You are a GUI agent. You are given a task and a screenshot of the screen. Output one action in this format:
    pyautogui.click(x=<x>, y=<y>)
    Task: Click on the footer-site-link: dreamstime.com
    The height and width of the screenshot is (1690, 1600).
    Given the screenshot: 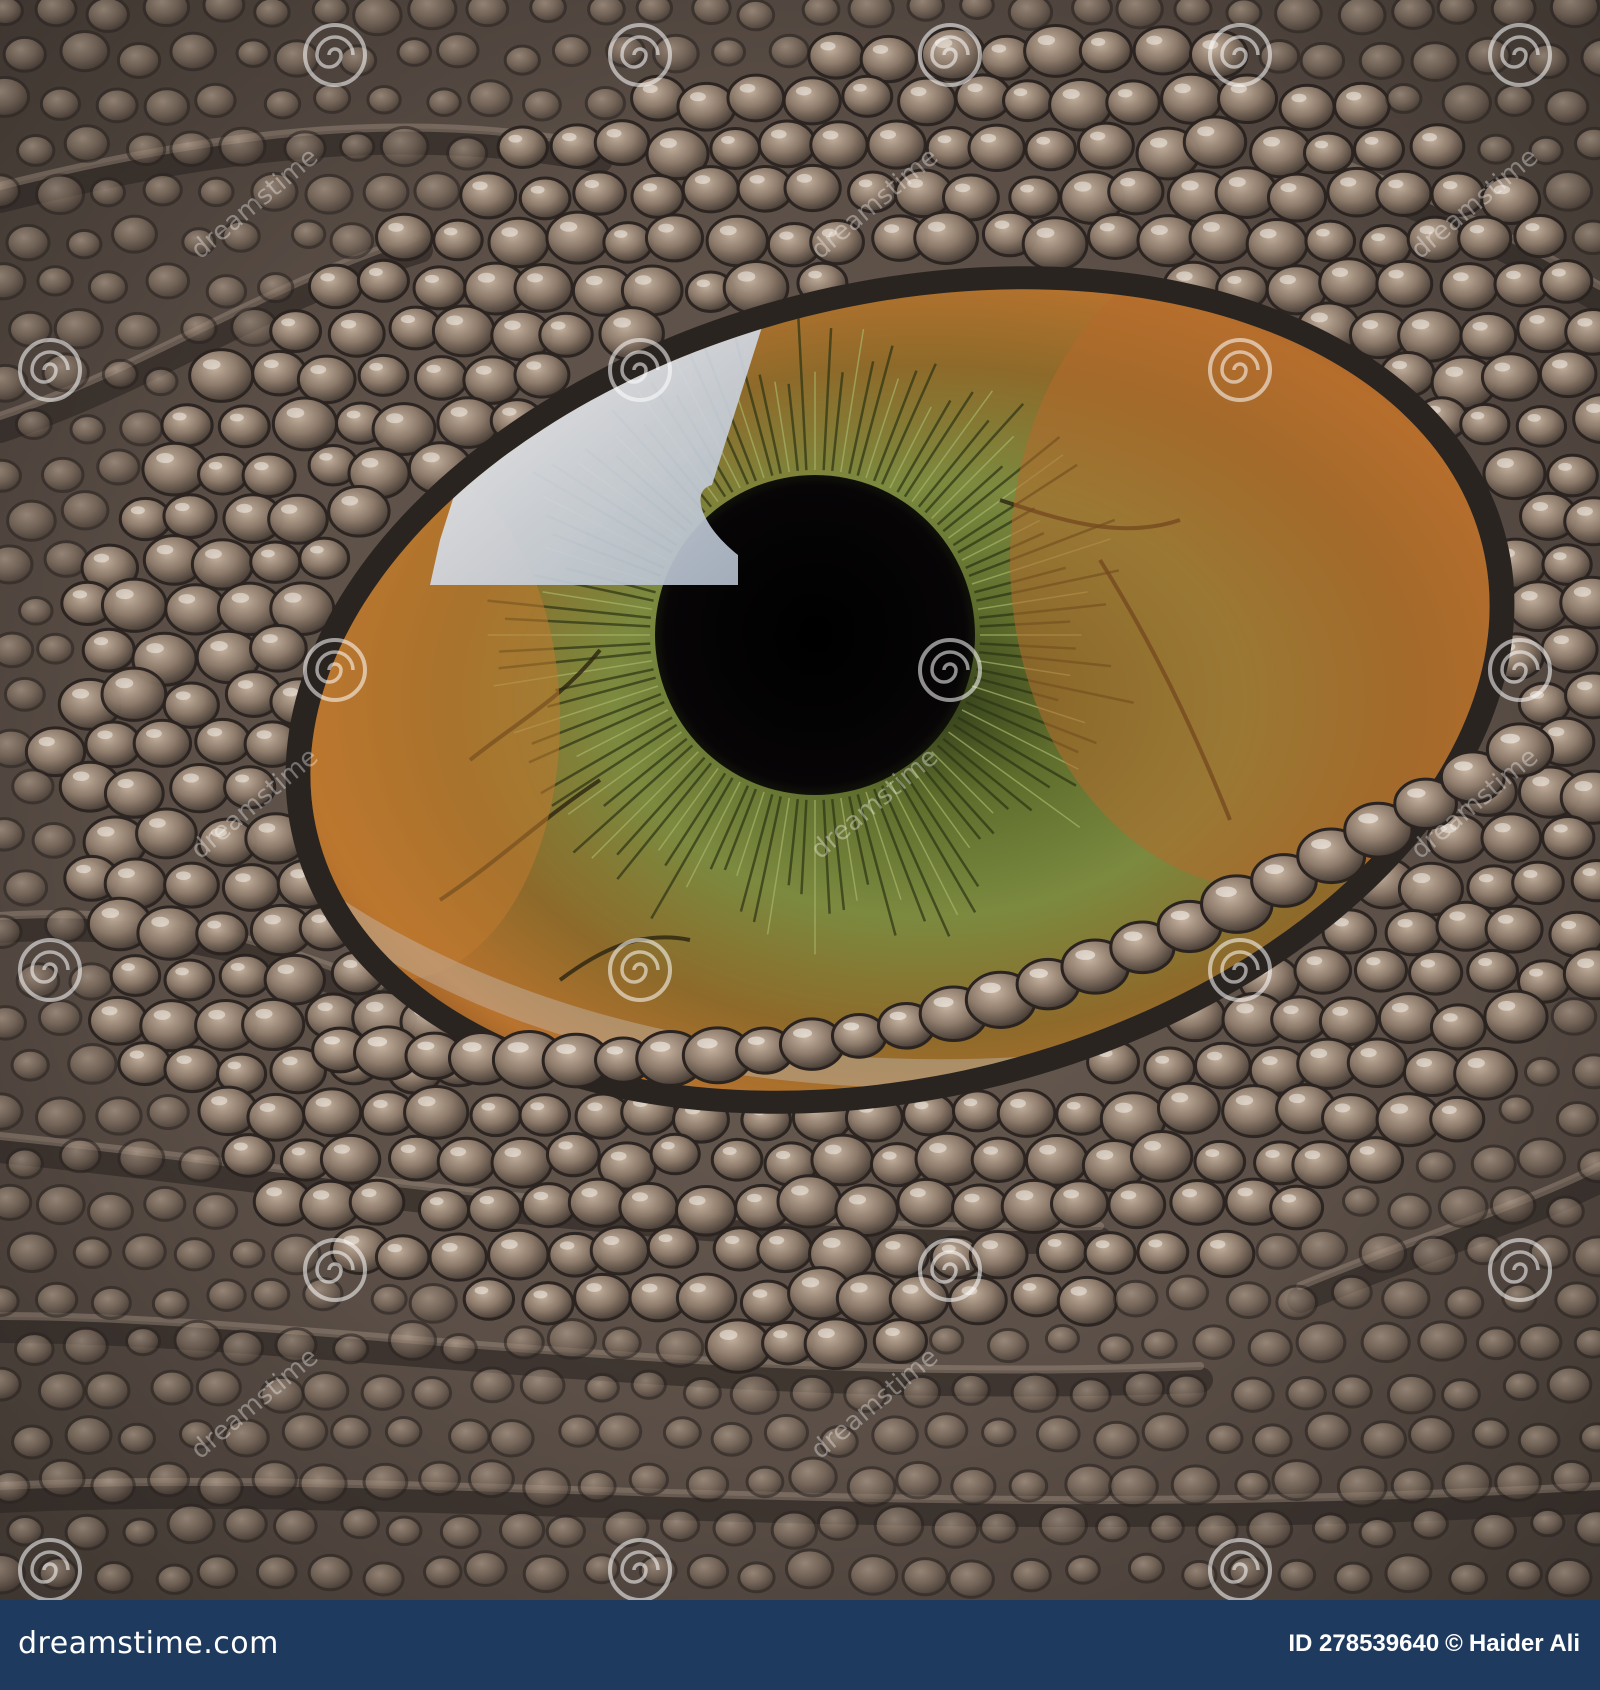 What is the action you would take?
    pyautogui.click(x=148, y=1643)
    